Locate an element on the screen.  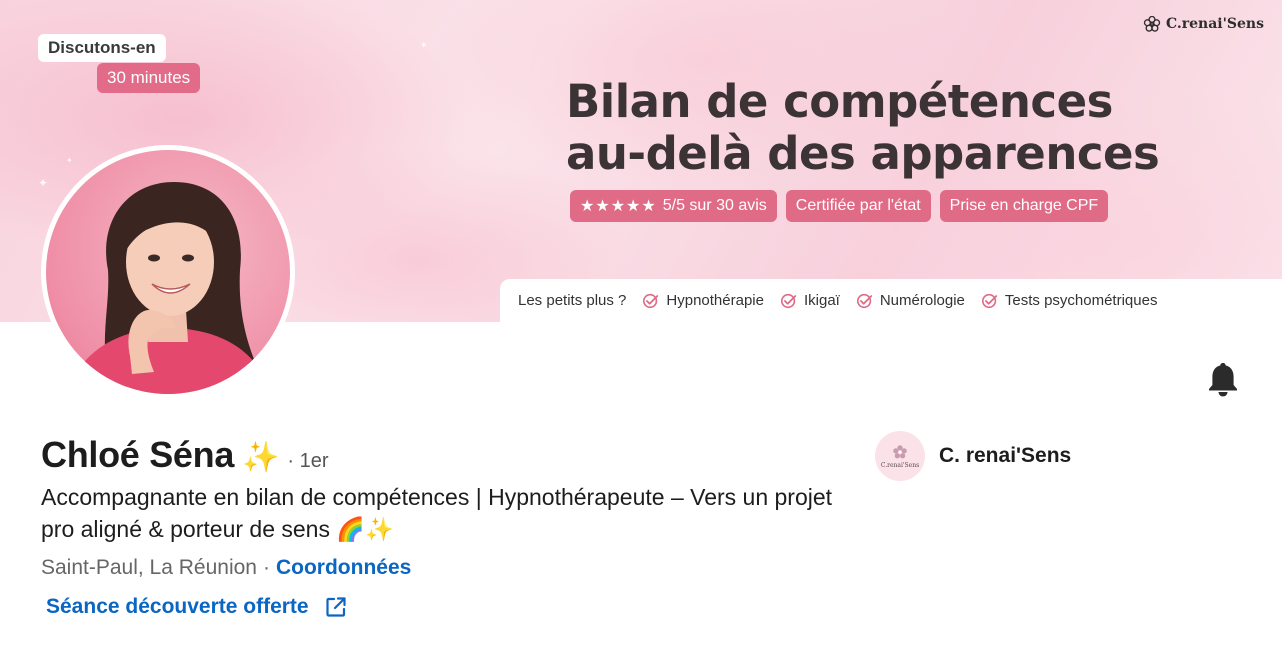
banner-headline-line2: au-delà des apparences is located at coordinates (863, 153).